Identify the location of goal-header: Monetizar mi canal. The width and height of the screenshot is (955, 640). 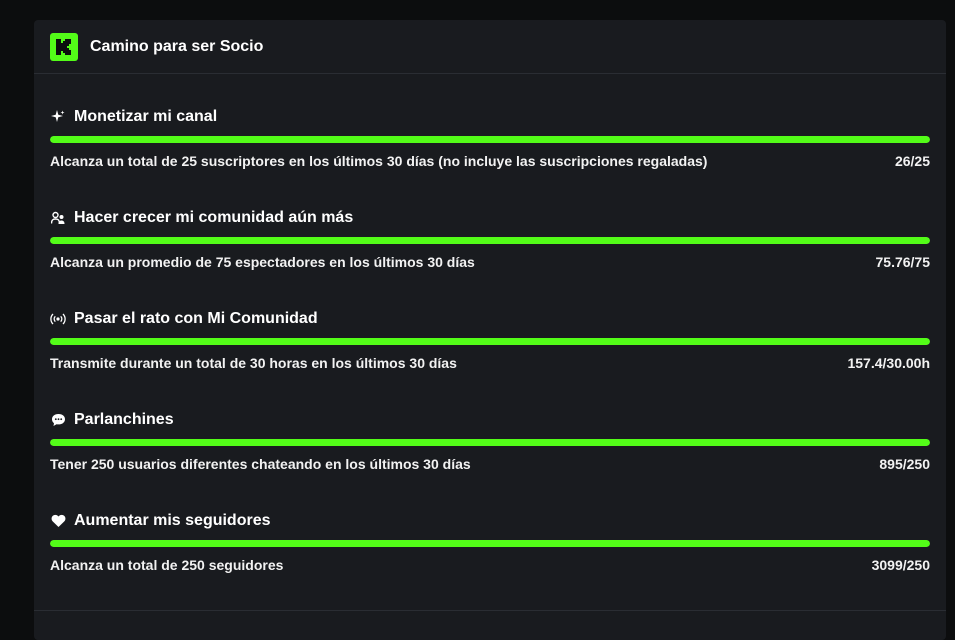
(133, 117).